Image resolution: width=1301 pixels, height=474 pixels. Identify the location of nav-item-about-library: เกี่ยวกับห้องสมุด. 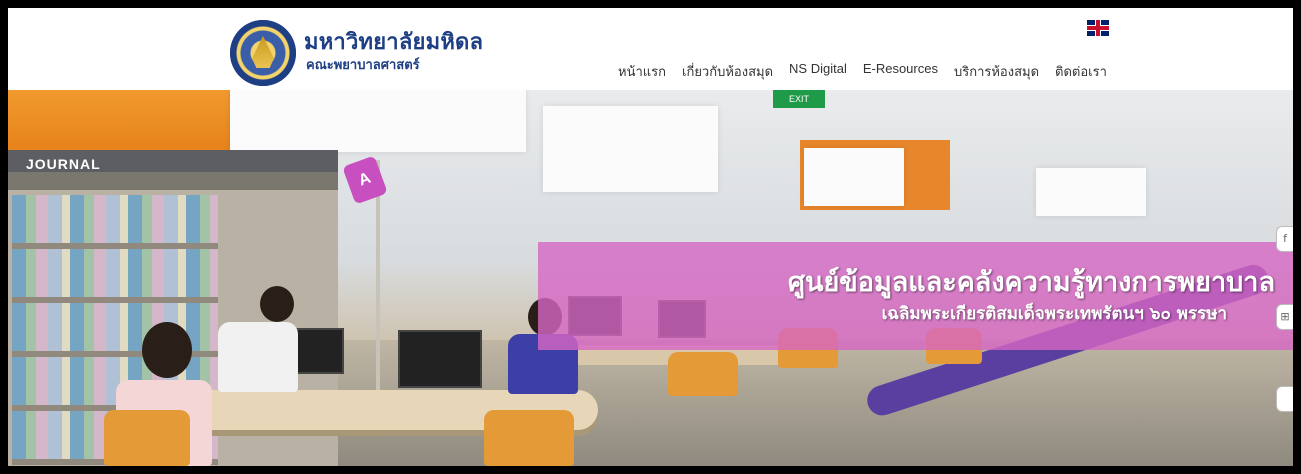
(727, 71).